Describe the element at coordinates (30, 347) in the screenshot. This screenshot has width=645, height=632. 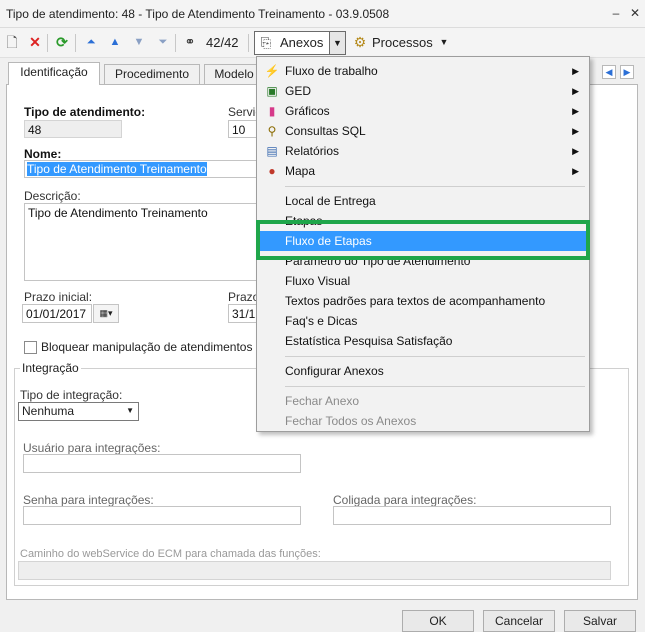
I see `bloquear-checkbox` at that location.